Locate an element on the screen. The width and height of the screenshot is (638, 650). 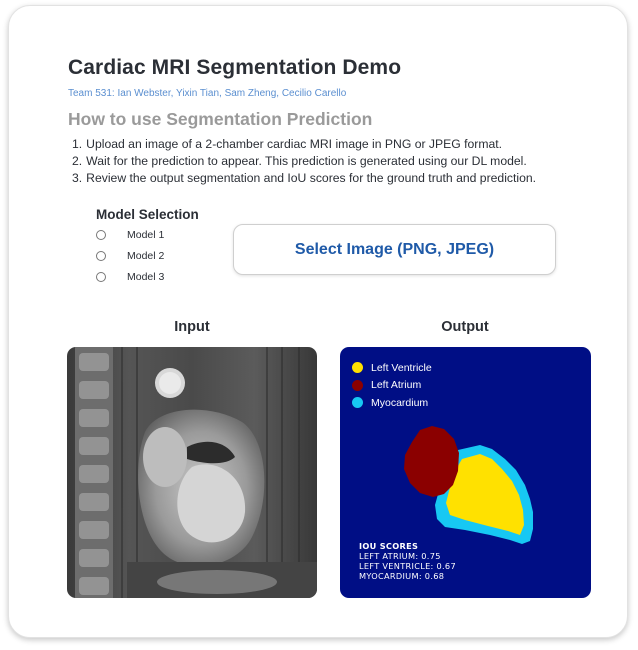
legend-item-myocardium: Myocardium is located at coordinates (392, 402).